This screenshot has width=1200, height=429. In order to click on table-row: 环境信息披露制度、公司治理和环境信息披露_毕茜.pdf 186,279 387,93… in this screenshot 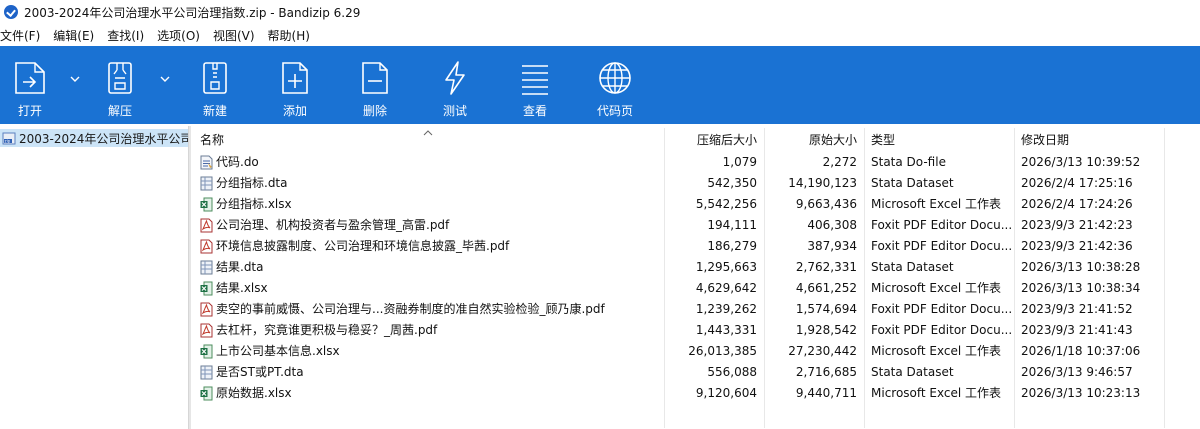, I will do `click(695, 246)`.